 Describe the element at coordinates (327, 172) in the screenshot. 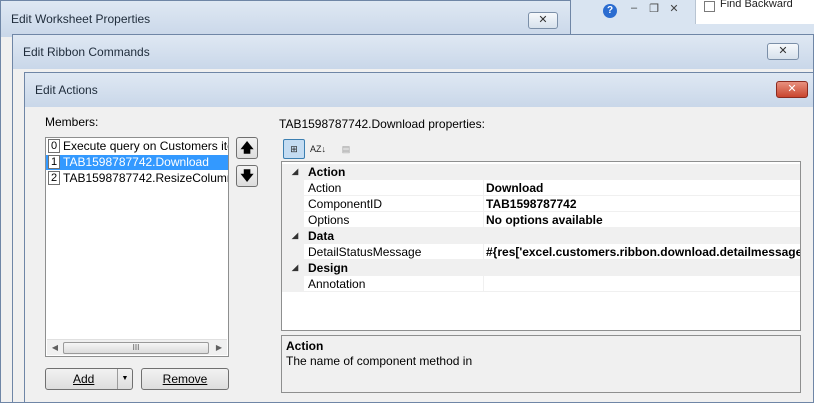

I see `category-name: Action` at that location.